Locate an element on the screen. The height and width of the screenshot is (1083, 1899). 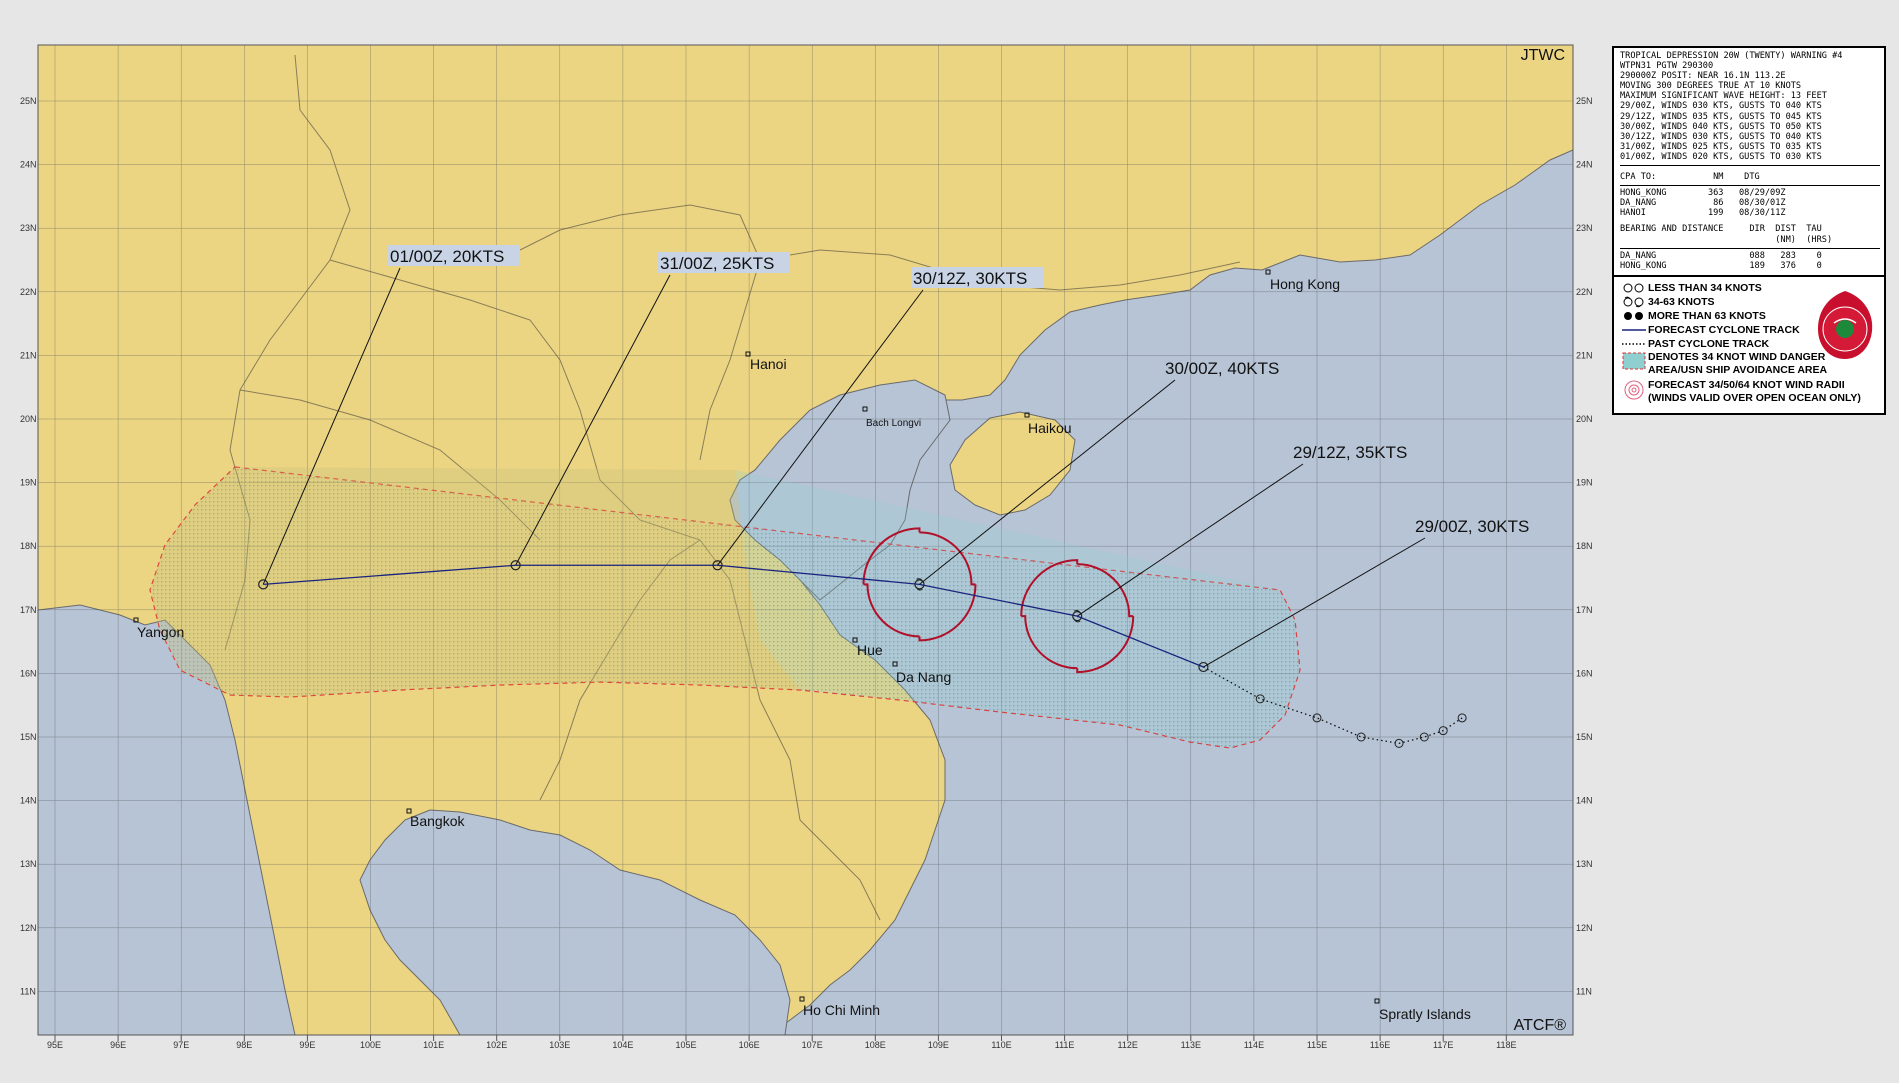
forecast-label: 31/00Z, 25KTS is located at coordinates (717, 263).